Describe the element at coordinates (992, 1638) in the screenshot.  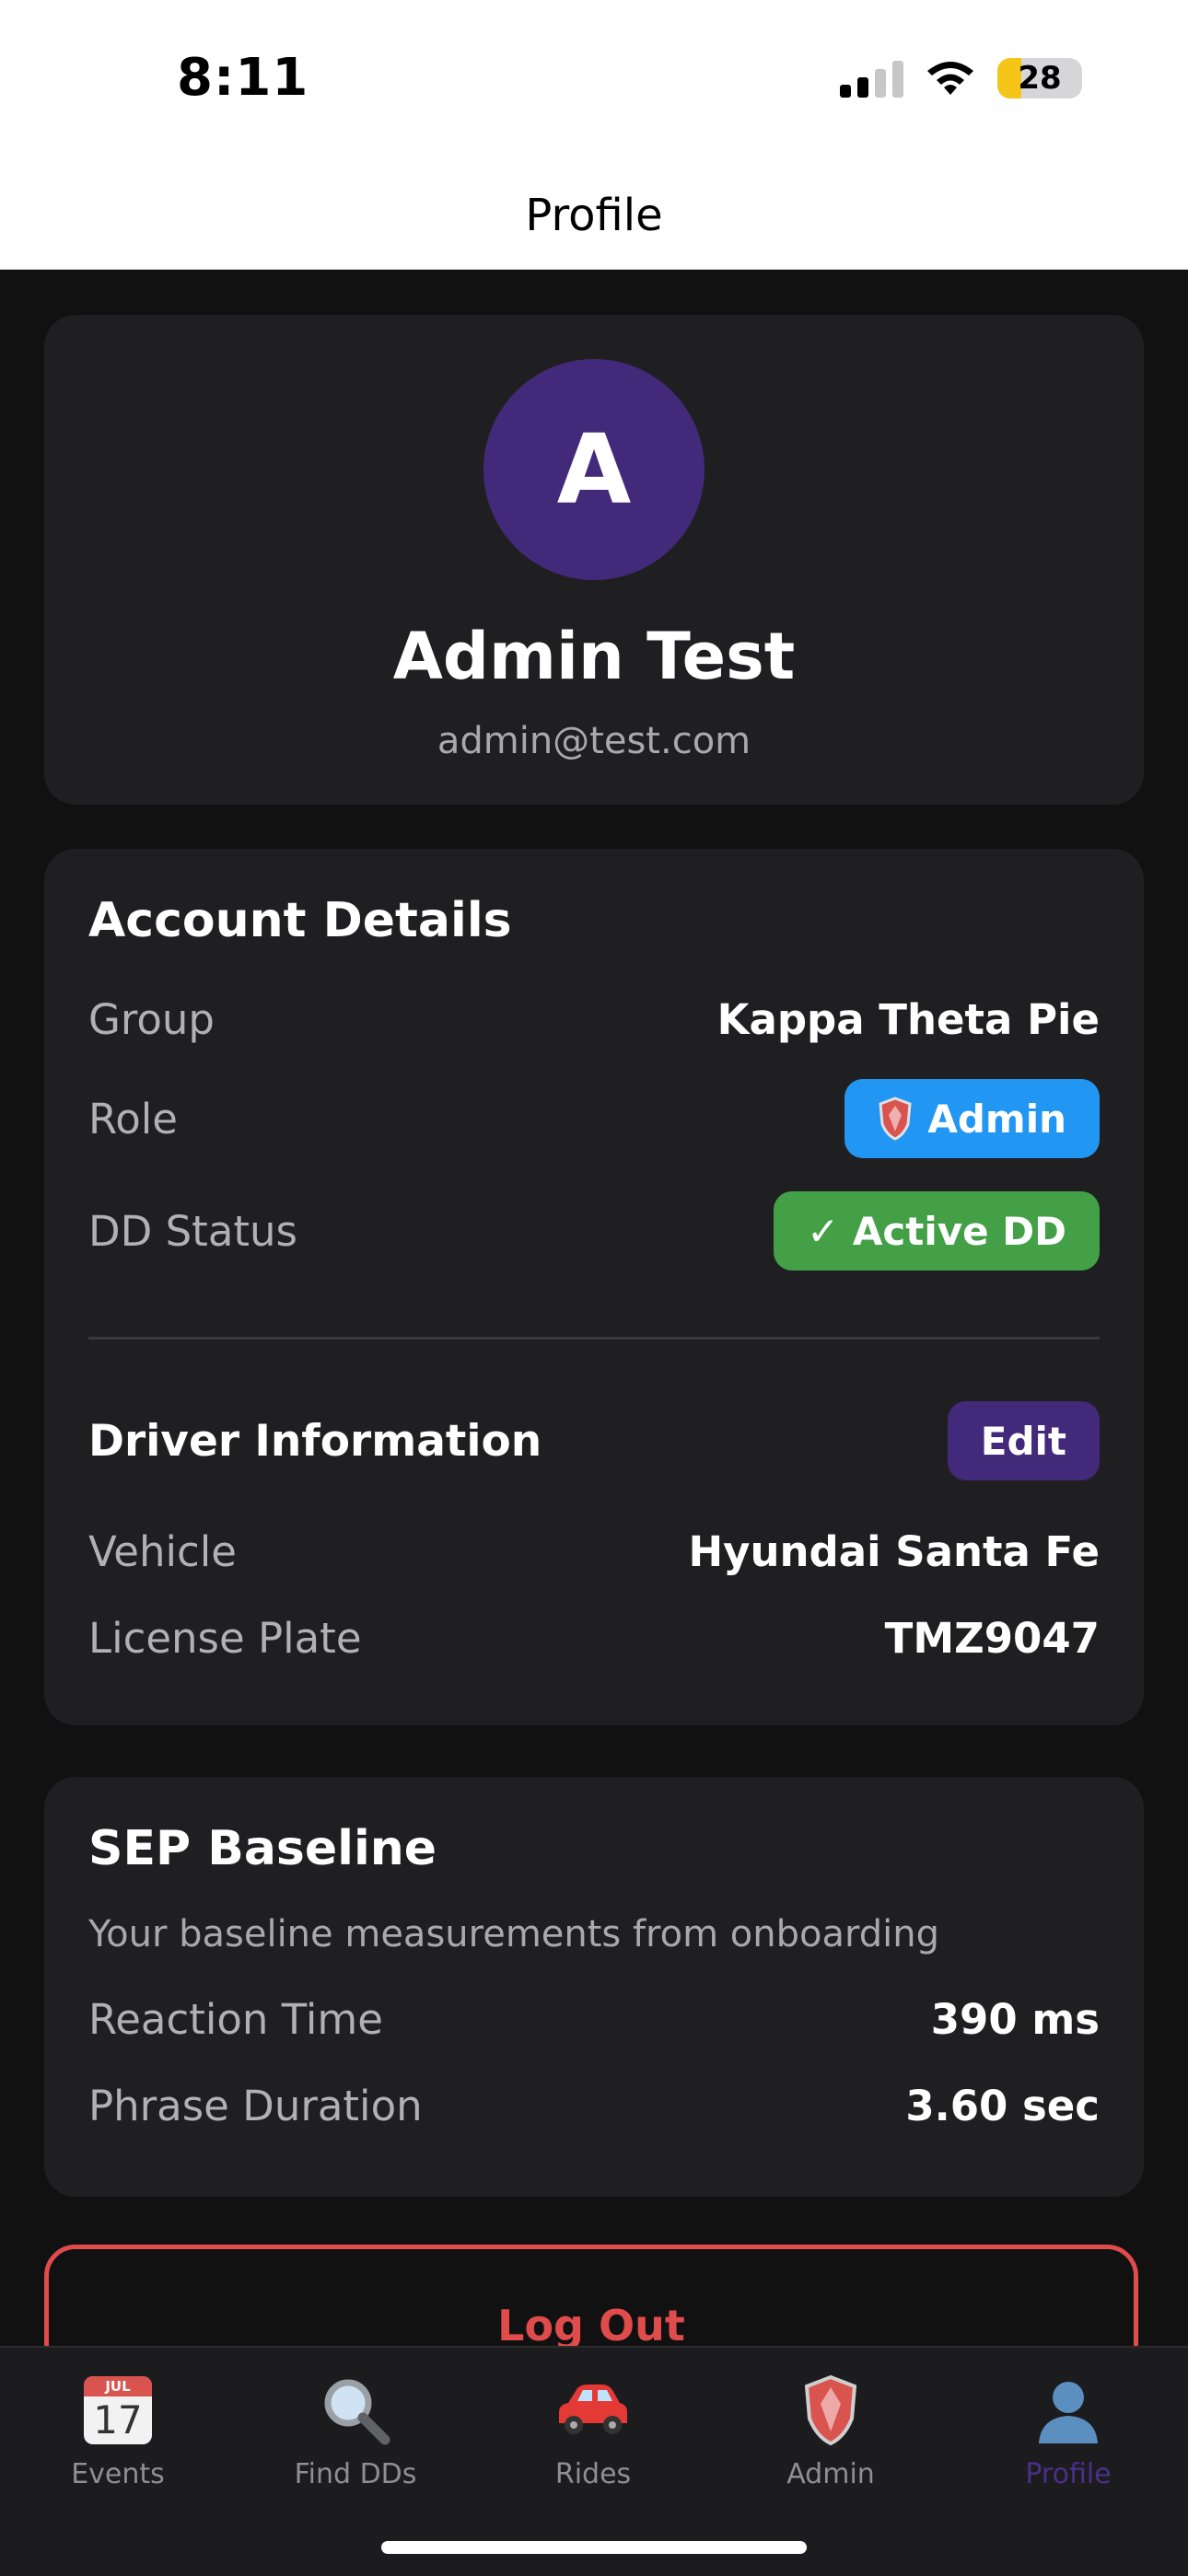
I see `license-plate-value: TMZ9047` at that location.